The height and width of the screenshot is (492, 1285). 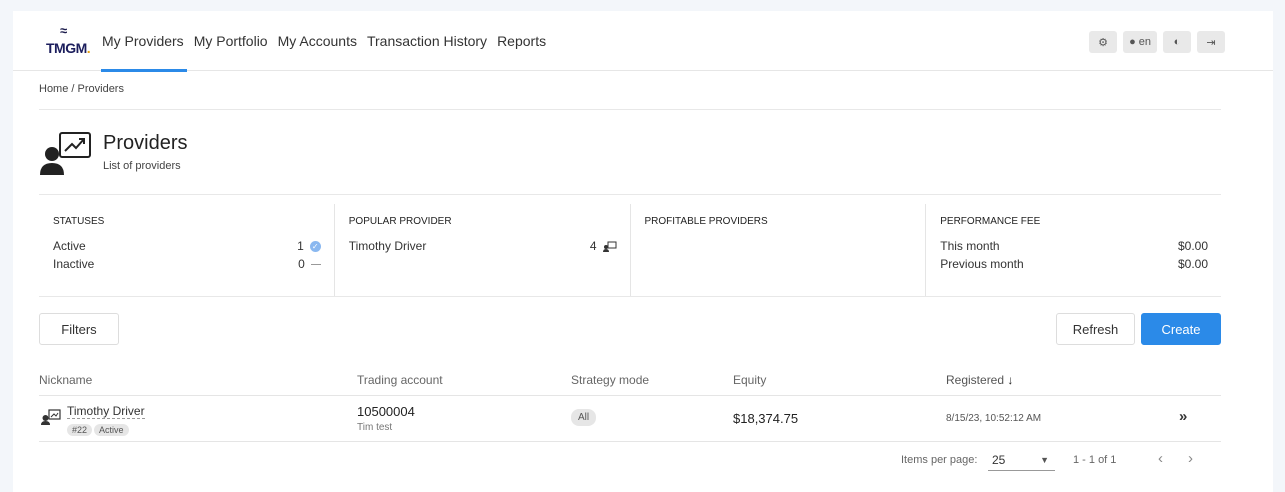 I want to click on logout-button: ⇥, so click(x=1211, y=42).